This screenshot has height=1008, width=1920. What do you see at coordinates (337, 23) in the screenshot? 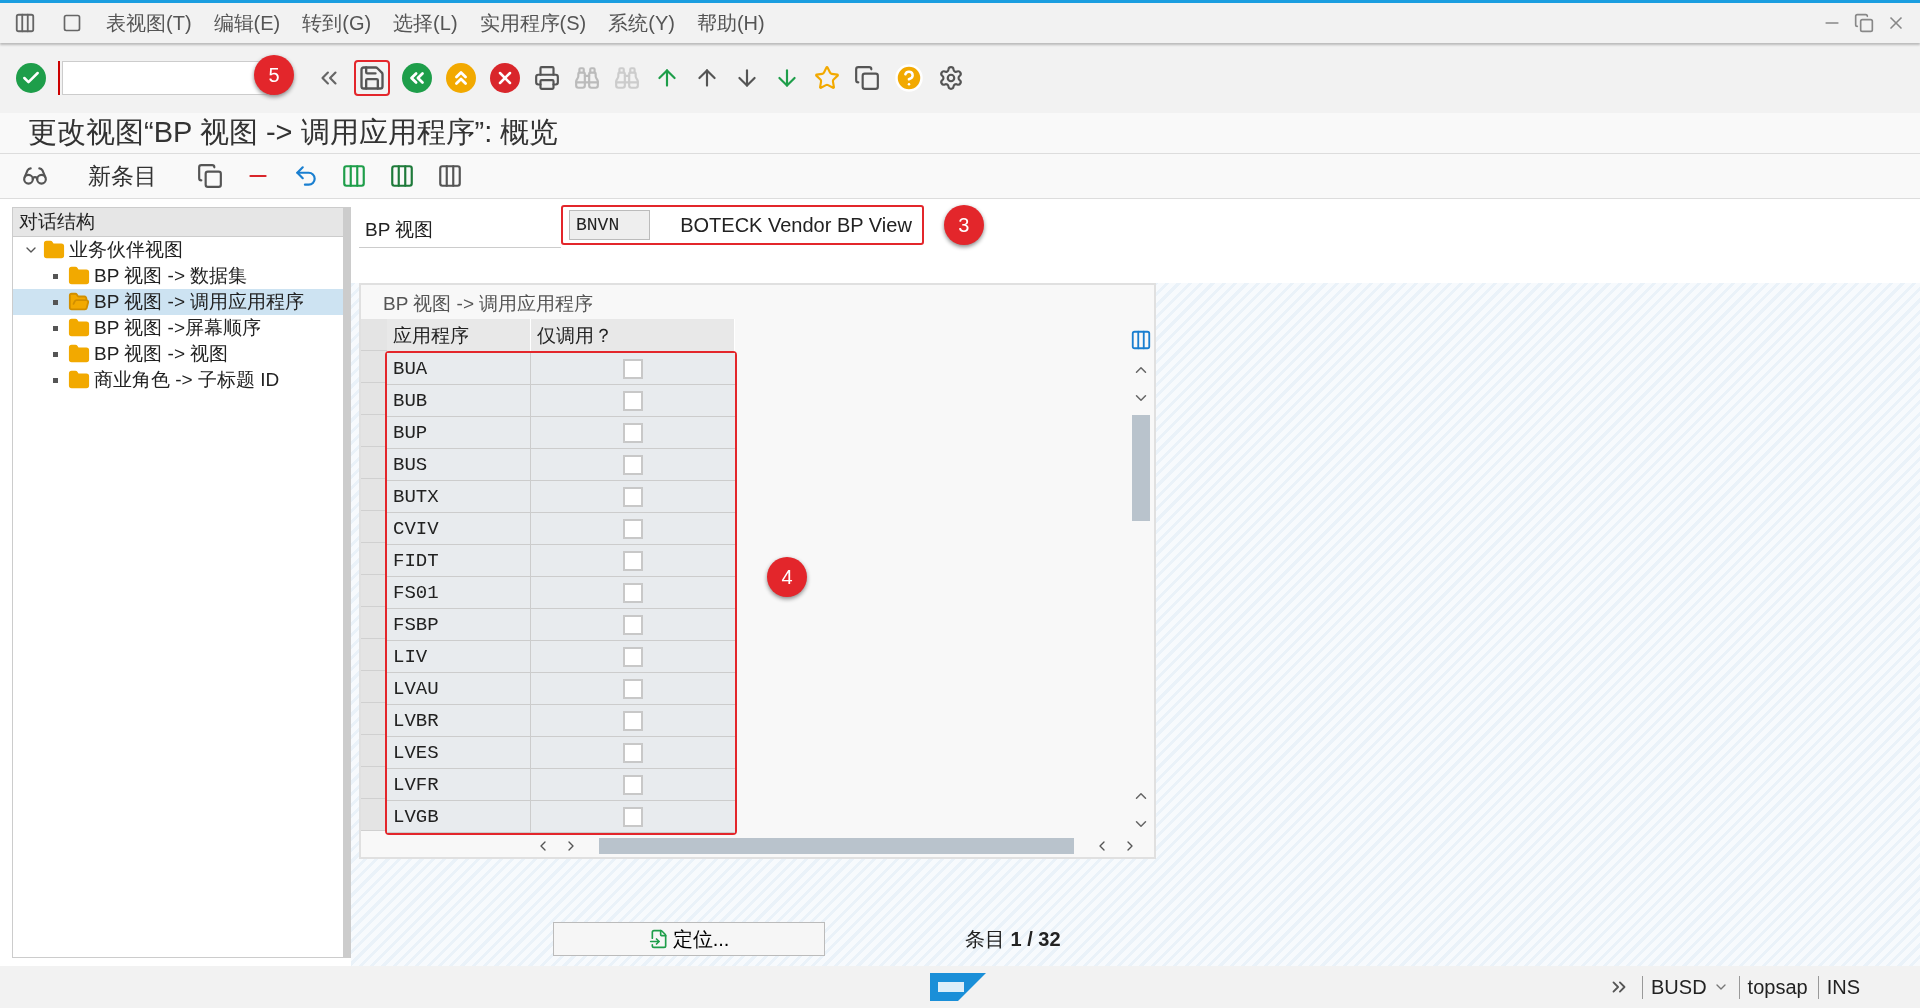
I see `menu-item: 转到(G)` at bounding box center [337, 23].